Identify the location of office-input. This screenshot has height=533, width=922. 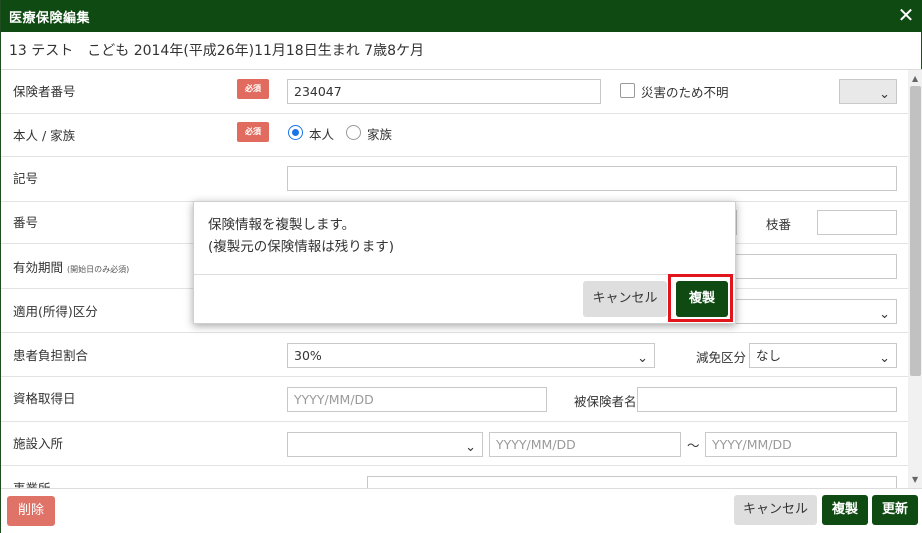
(632, 482).